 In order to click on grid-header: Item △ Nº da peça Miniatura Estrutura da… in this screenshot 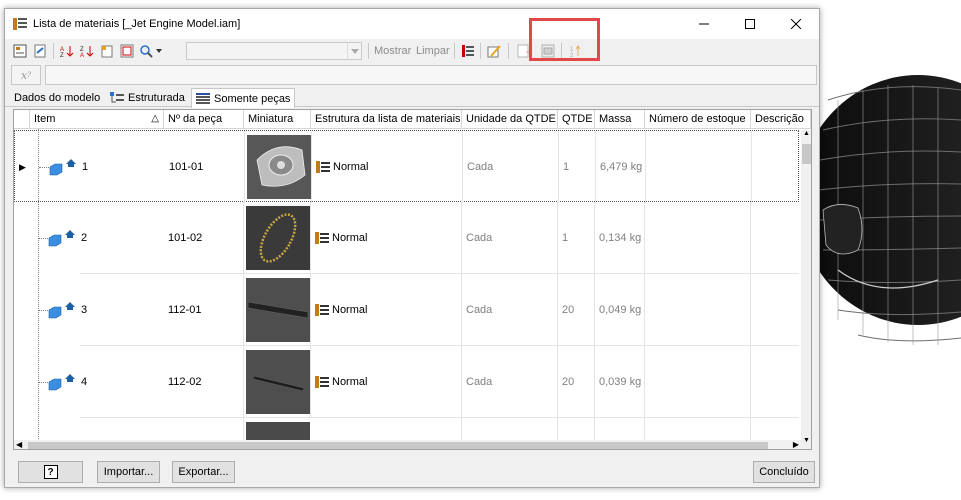, I will do `click(412, 119)`.